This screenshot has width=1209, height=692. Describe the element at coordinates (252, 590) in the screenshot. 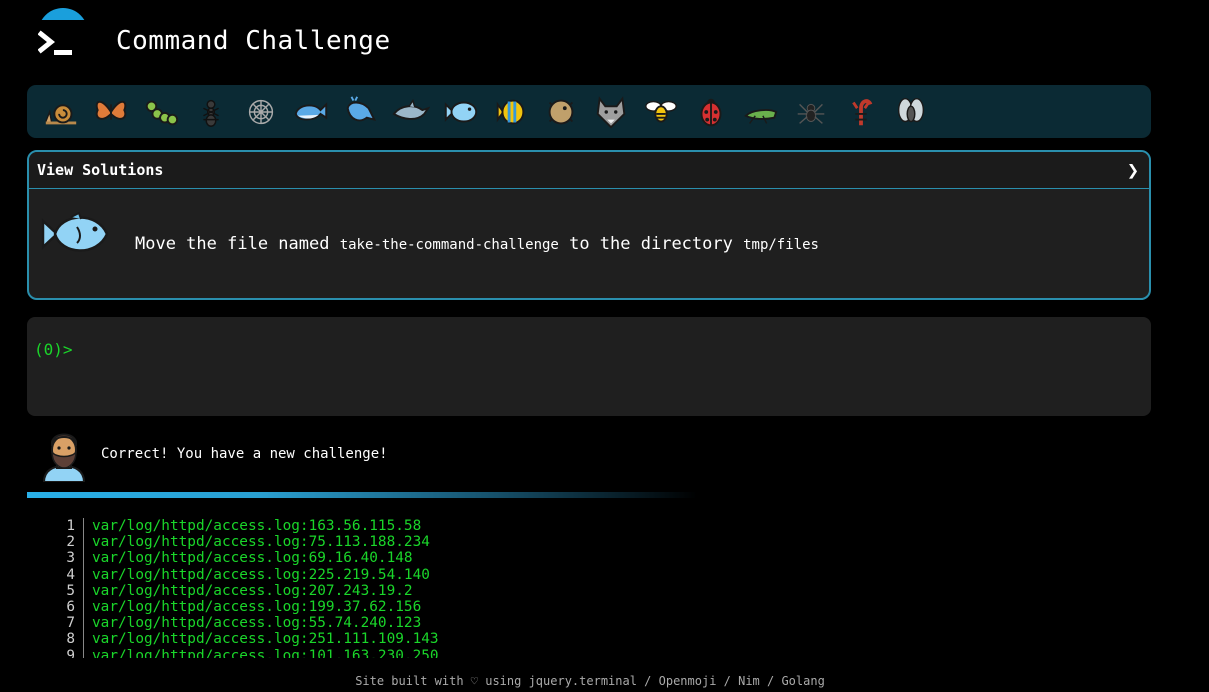

I see `line-text: var/log/httpd/access.log:207.243.19.2` at that location.